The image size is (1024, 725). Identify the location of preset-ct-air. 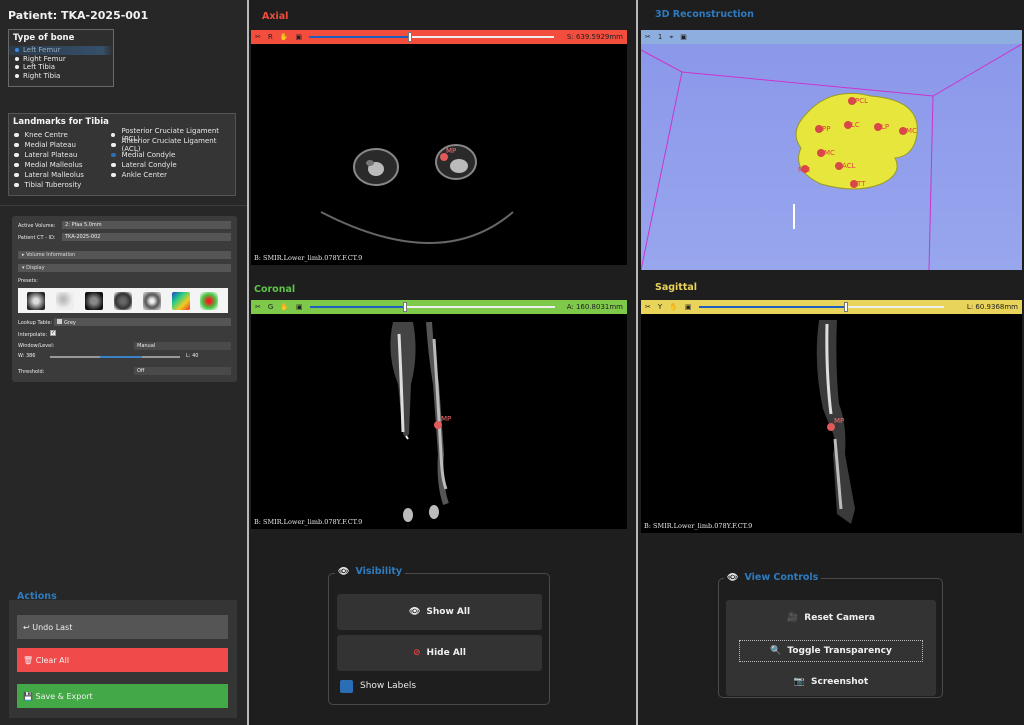
(65, 300).